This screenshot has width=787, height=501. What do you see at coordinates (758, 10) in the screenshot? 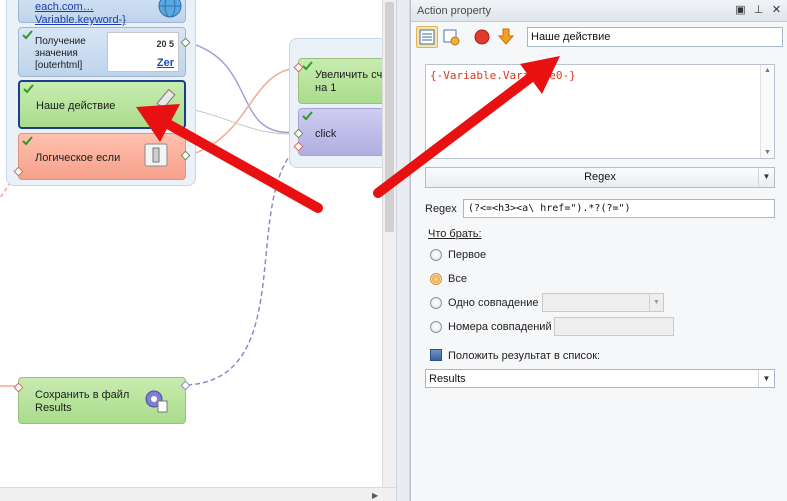
I see `pin-icon: ⊥` at bounding box center [758, 10].